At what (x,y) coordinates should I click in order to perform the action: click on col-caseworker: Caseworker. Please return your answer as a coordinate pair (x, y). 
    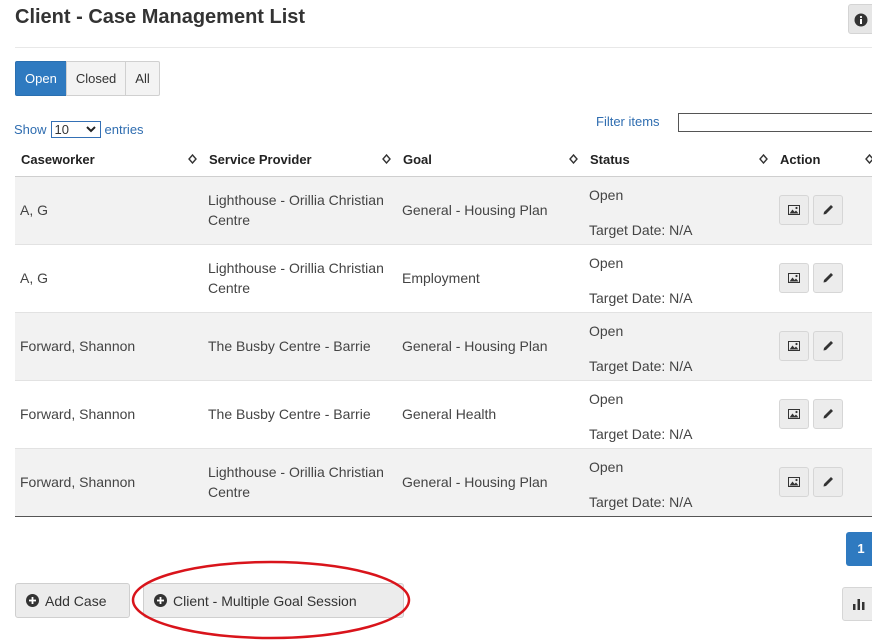
    Looking at the image, I should click on (109, 160).